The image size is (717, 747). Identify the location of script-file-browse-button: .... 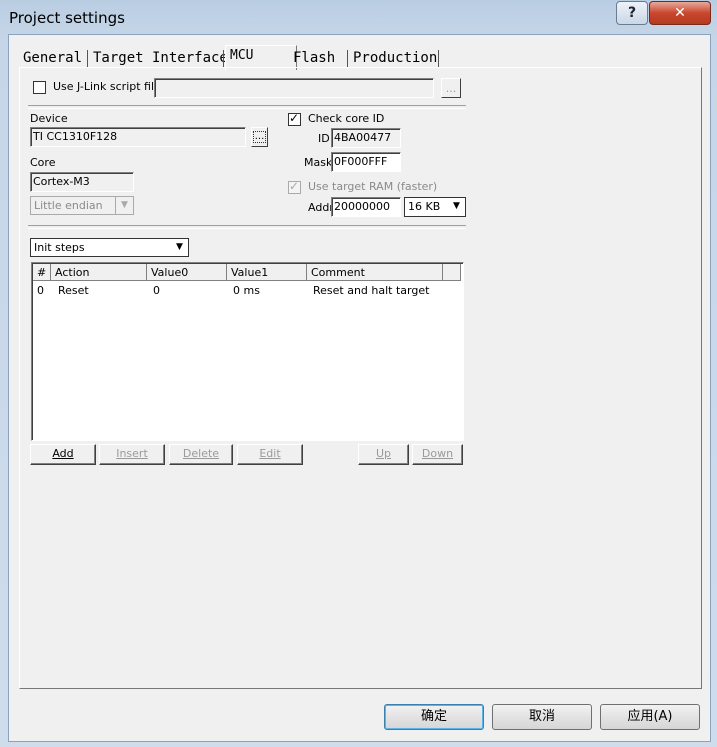
(451, 88).